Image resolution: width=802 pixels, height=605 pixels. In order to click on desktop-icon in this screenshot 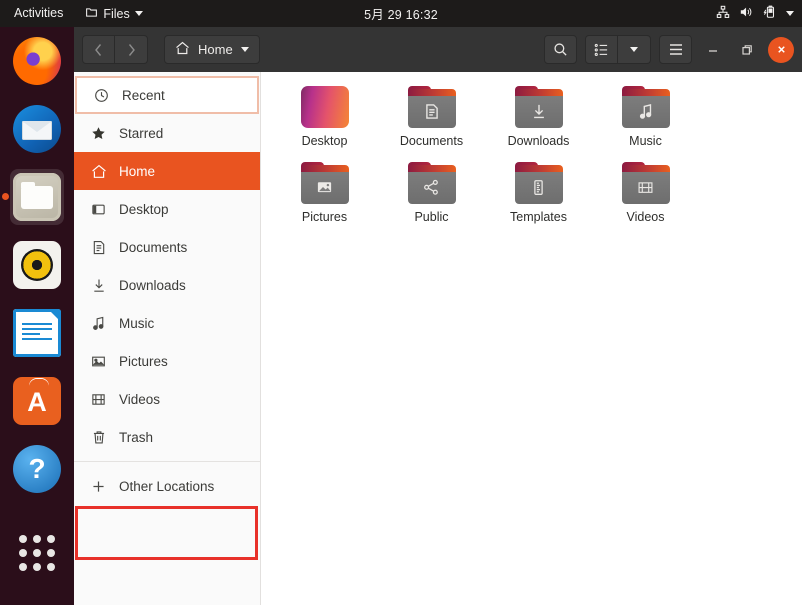, I will do `click(98, 209)`.